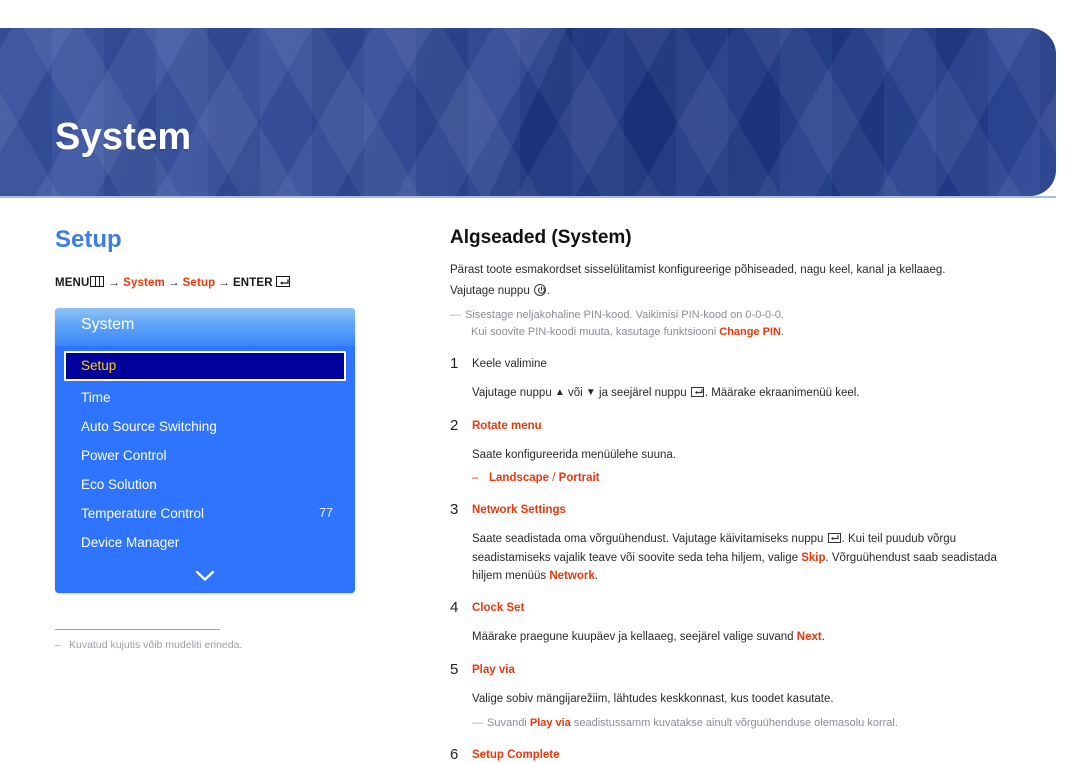 Image resolution: width=1080 pixels, height=763 pixels. Describe the element at coordinates (205, 397) in the screenshot. I see `osd-item-time: Time` at that location.